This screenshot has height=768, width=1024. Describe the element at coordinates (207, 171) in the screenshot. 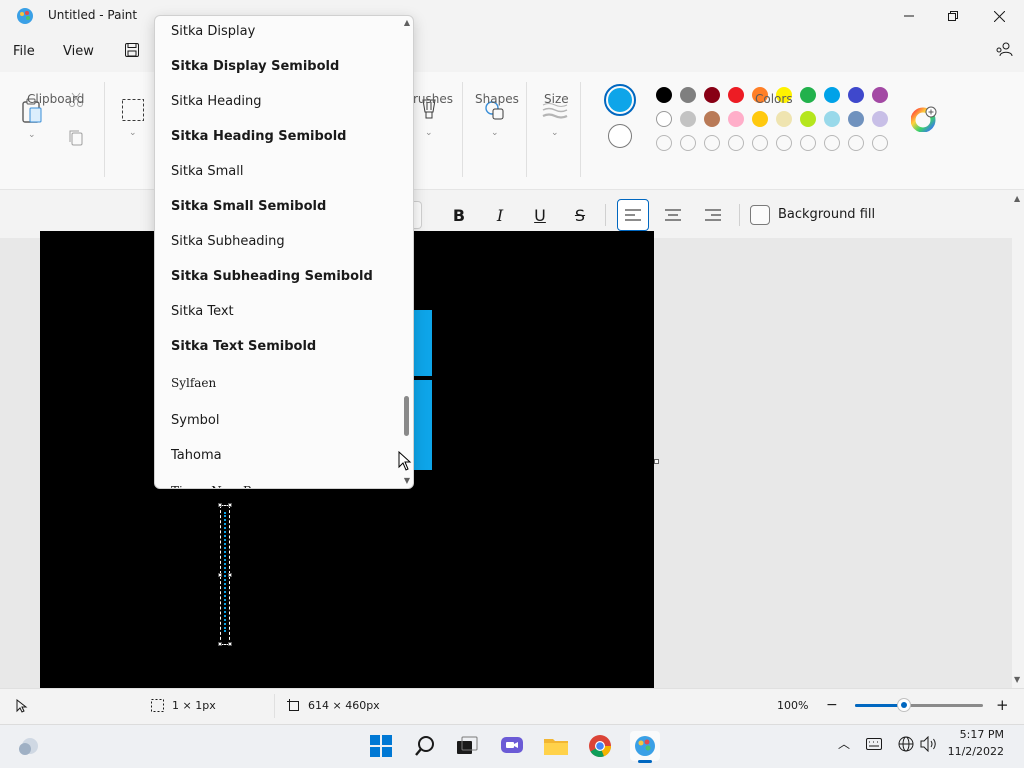

I see `font-option: Sitka Small` at that location.